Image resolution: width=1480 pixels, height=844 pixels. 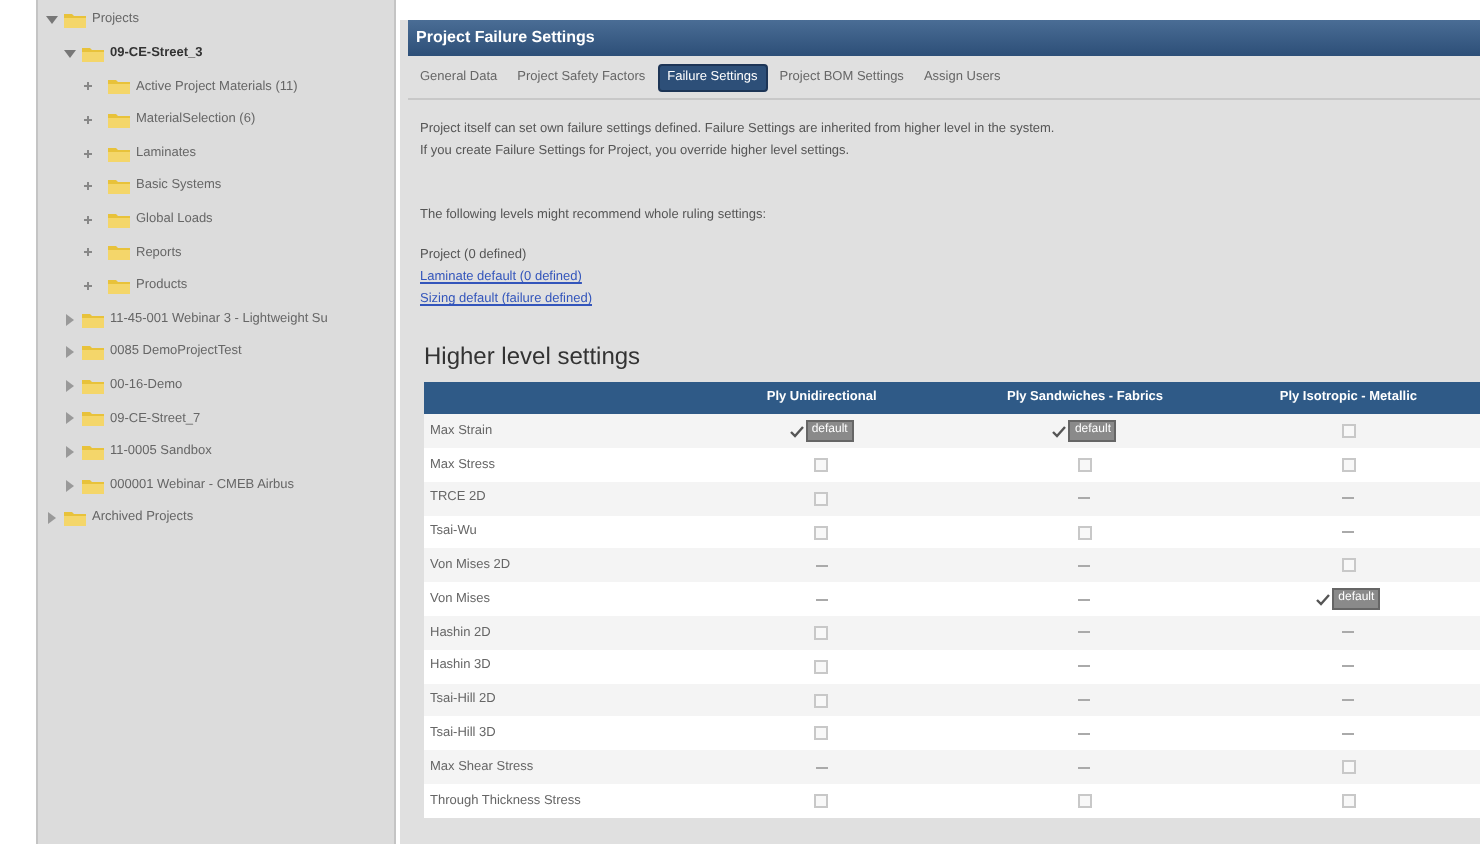 What do you see at coordinates (532, 357) in the screenshot?
I see `section-title: Higher level settings` at bounding box center [532, 357].